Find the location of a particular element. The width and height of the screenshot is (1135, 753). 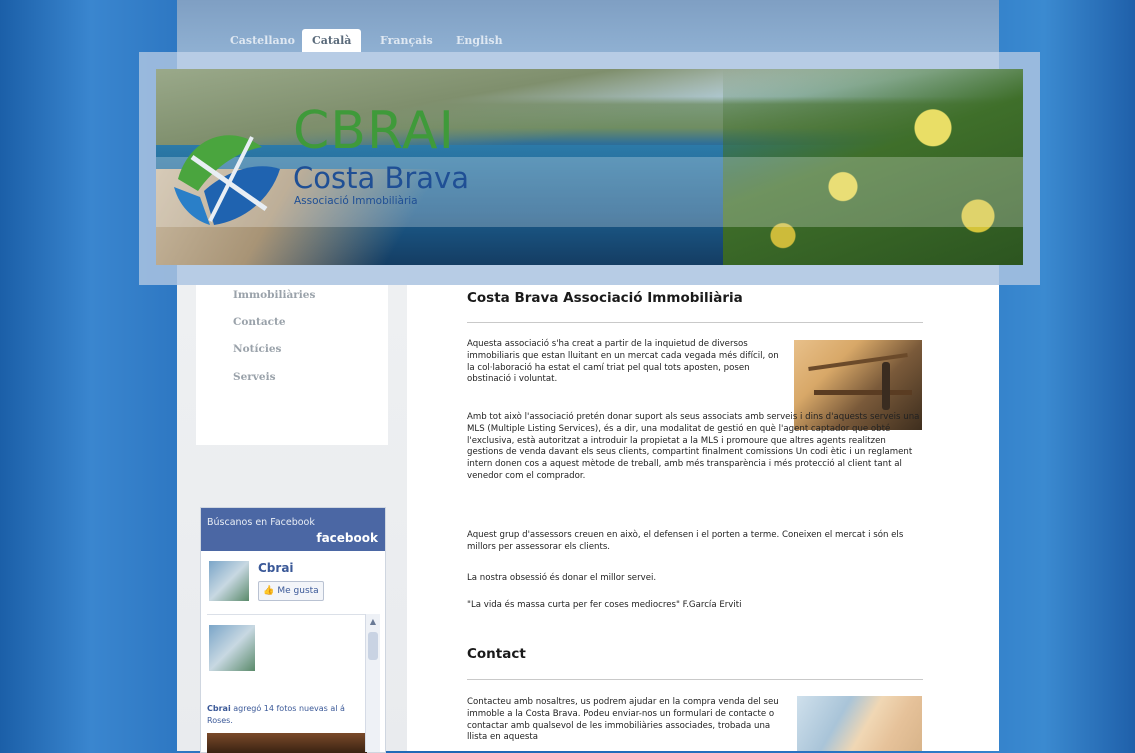

menu-item-immobiliaries: Immobiliàries is located at coordinates (274, 295).